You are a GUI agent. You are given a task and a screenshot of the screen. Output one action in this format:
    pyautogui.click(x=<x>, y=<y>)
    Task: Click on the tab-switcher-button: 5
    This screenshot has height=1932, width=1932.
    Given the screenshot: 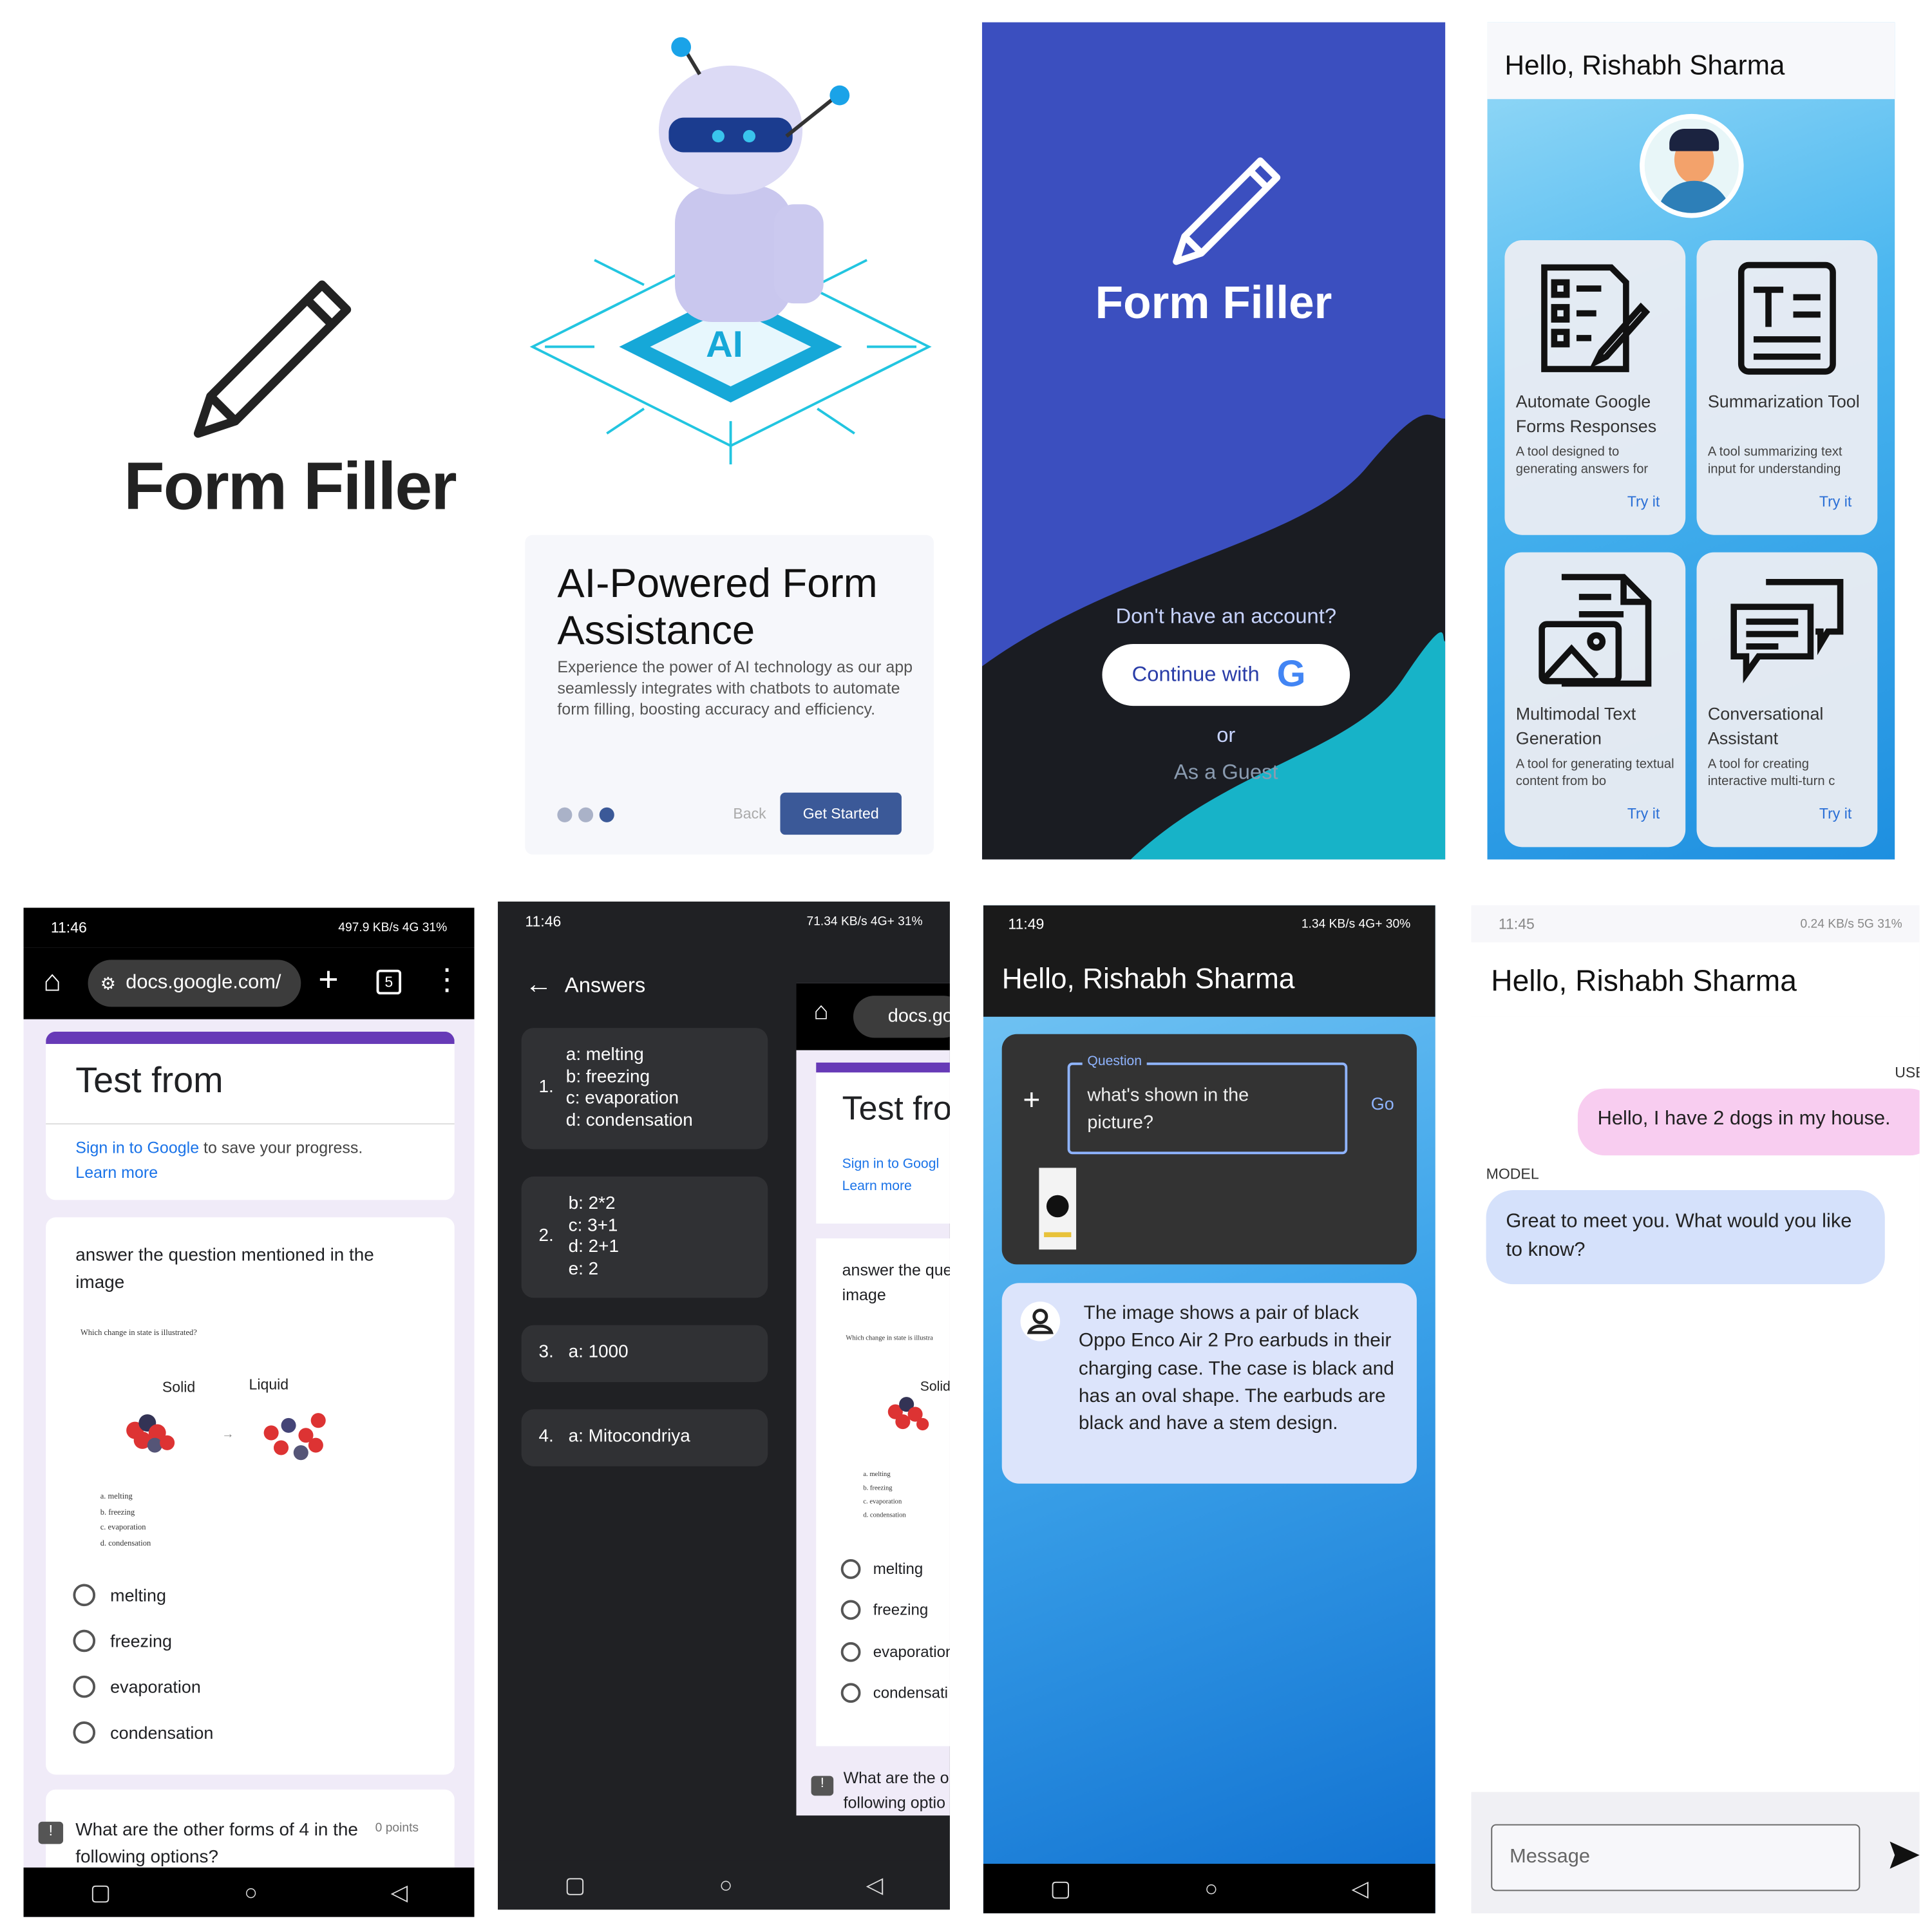 What is the action you would take?
    pyautogui.click(x=389, y=982)
    